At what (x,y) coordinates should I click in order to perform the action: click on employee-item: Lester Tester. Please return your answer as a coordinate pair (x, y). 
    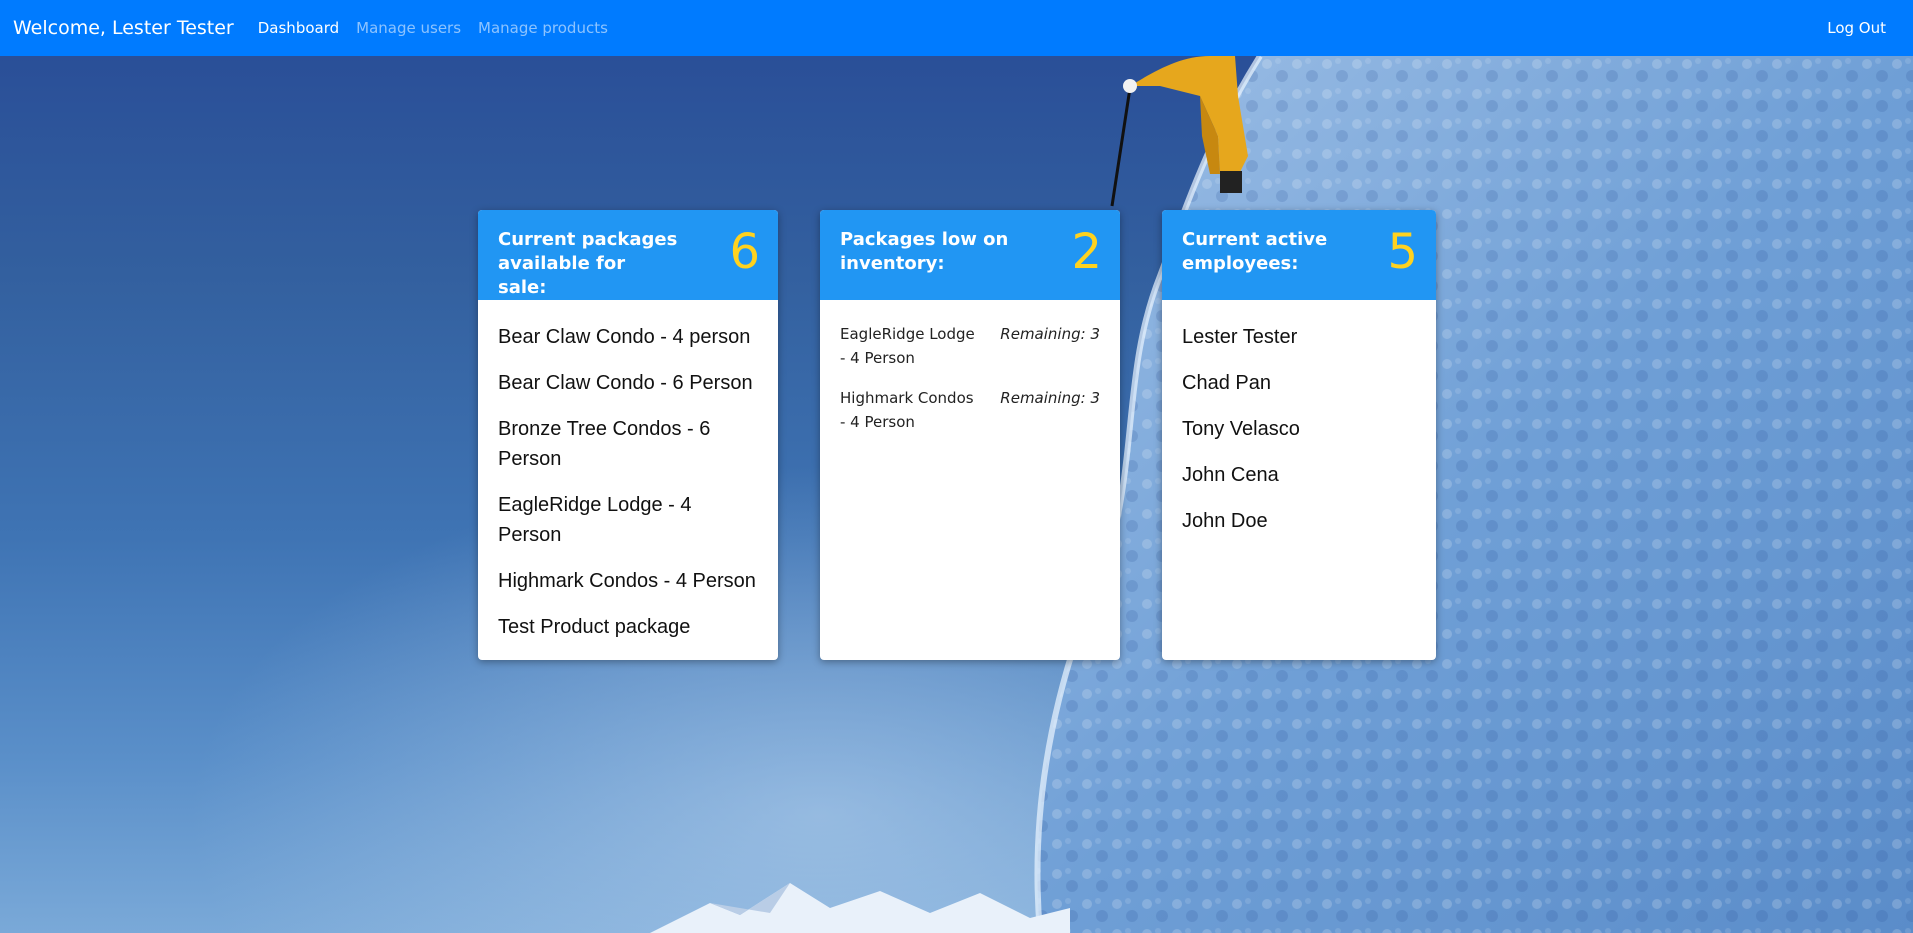
    Looking at the image, I should click on (1240, 337).